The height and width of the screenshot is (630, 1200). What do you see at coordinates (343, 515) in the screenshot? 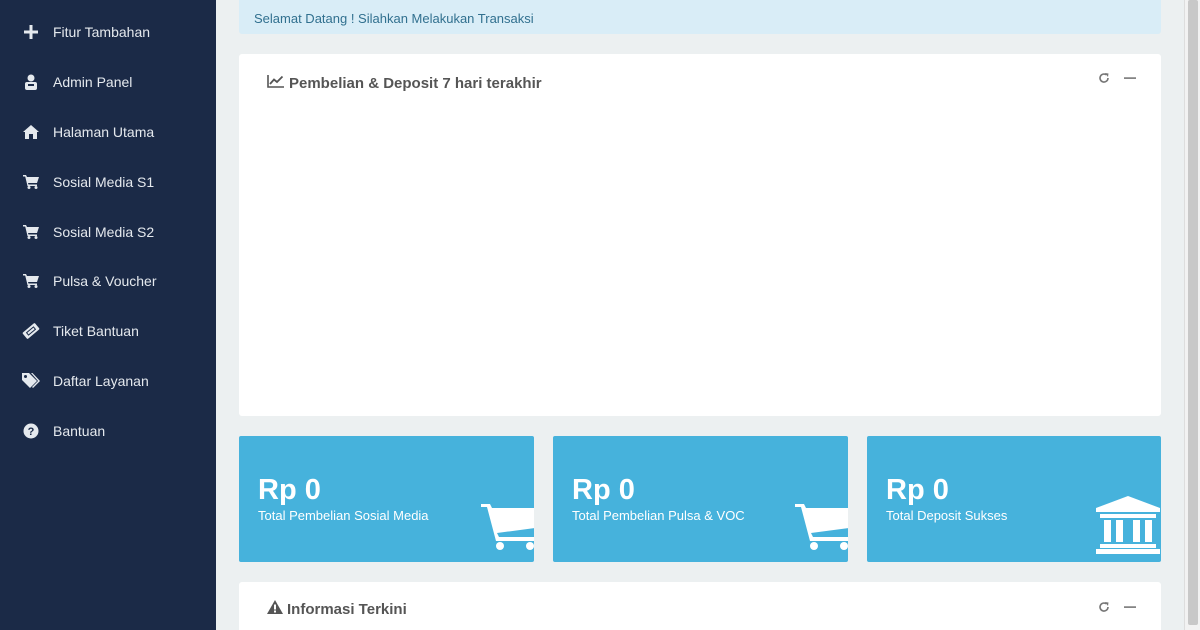
I see `stat-label: Total Pembelian Sosial Media` at bounding box center [343, 515].